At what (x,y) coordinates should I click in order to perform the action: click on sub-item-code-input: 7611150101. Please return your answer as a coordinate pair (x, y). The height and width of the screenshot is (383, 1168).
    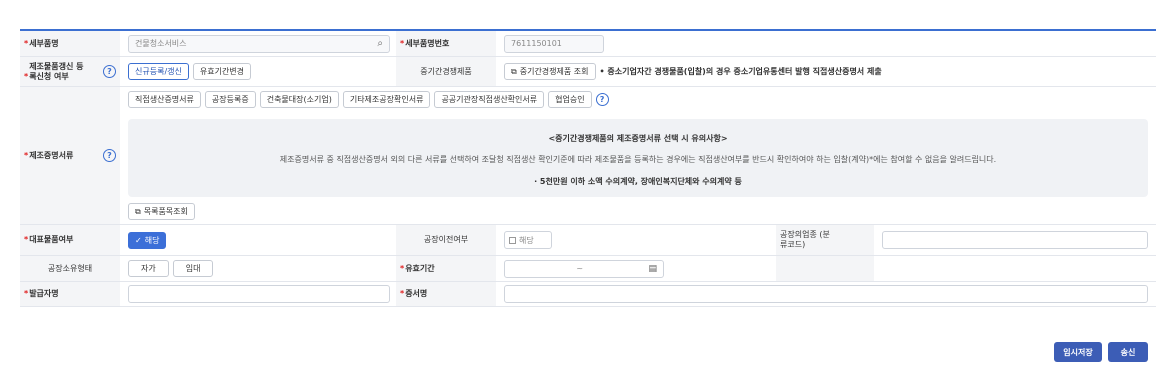
    Looking at the image, I should click on (554, 43).